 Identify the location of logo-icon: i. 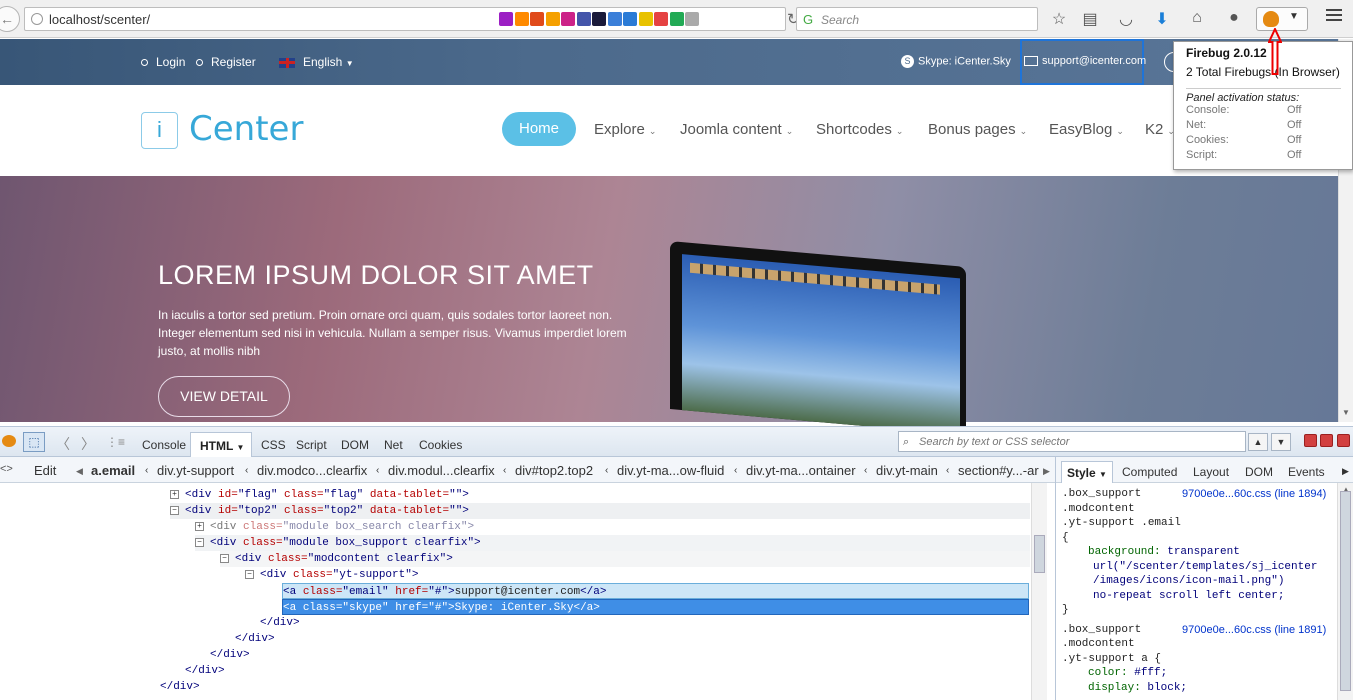
(159, 130).